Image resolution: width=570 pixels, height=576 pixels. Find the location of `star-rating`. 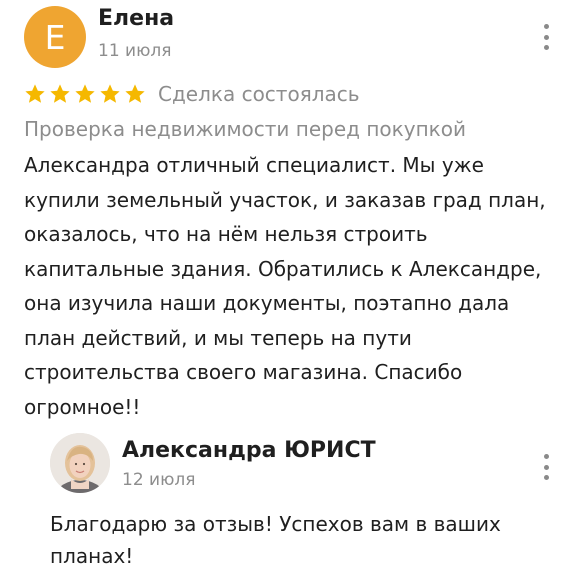

star-rating is located at coordinates (85, 94).